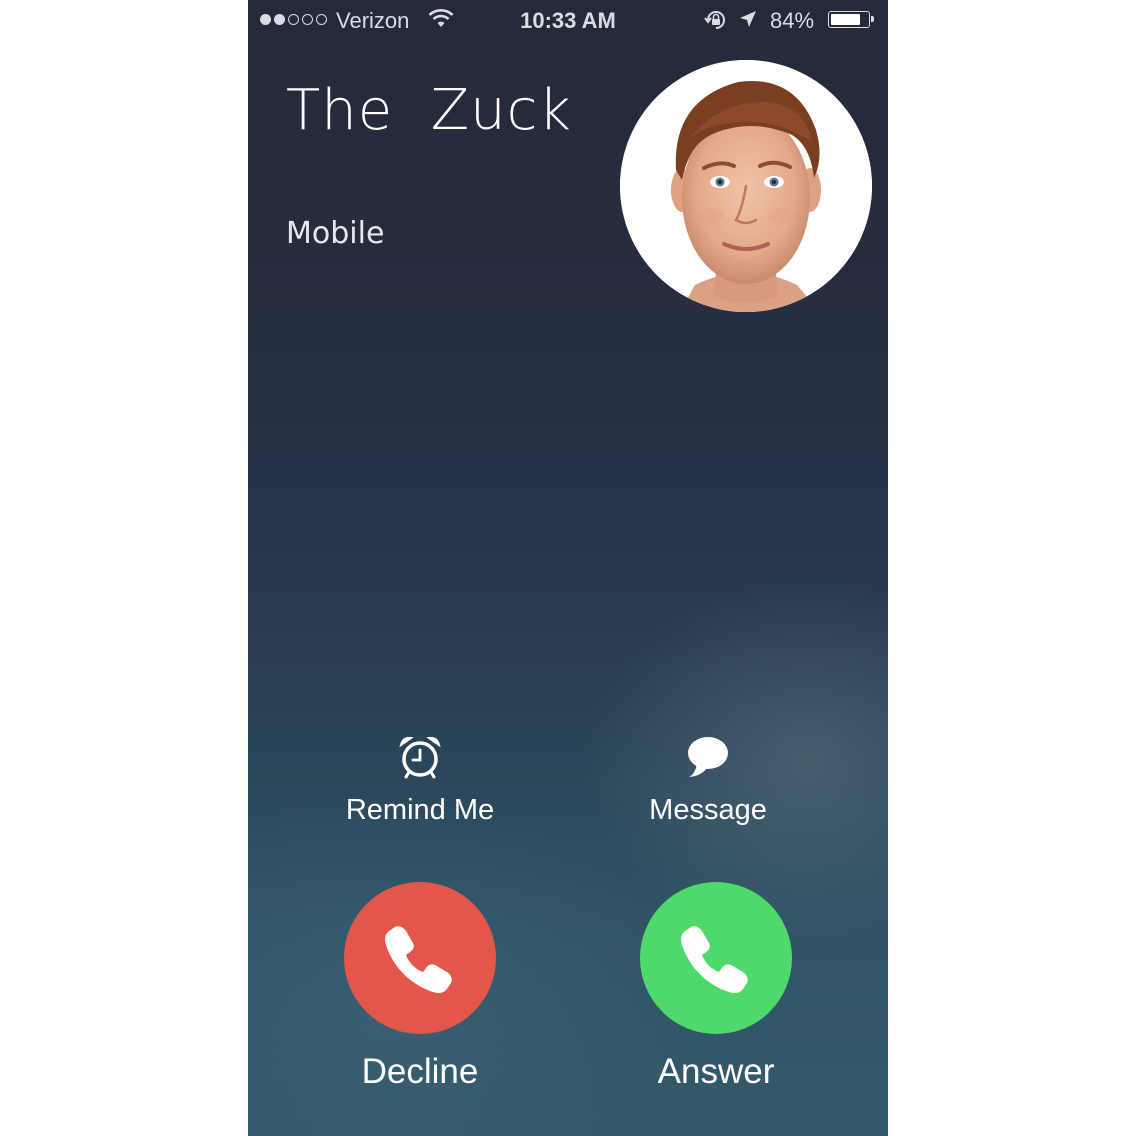 This screenshot has width=1136, height=1136. I want to click on battery-icon, so click(851, 19).